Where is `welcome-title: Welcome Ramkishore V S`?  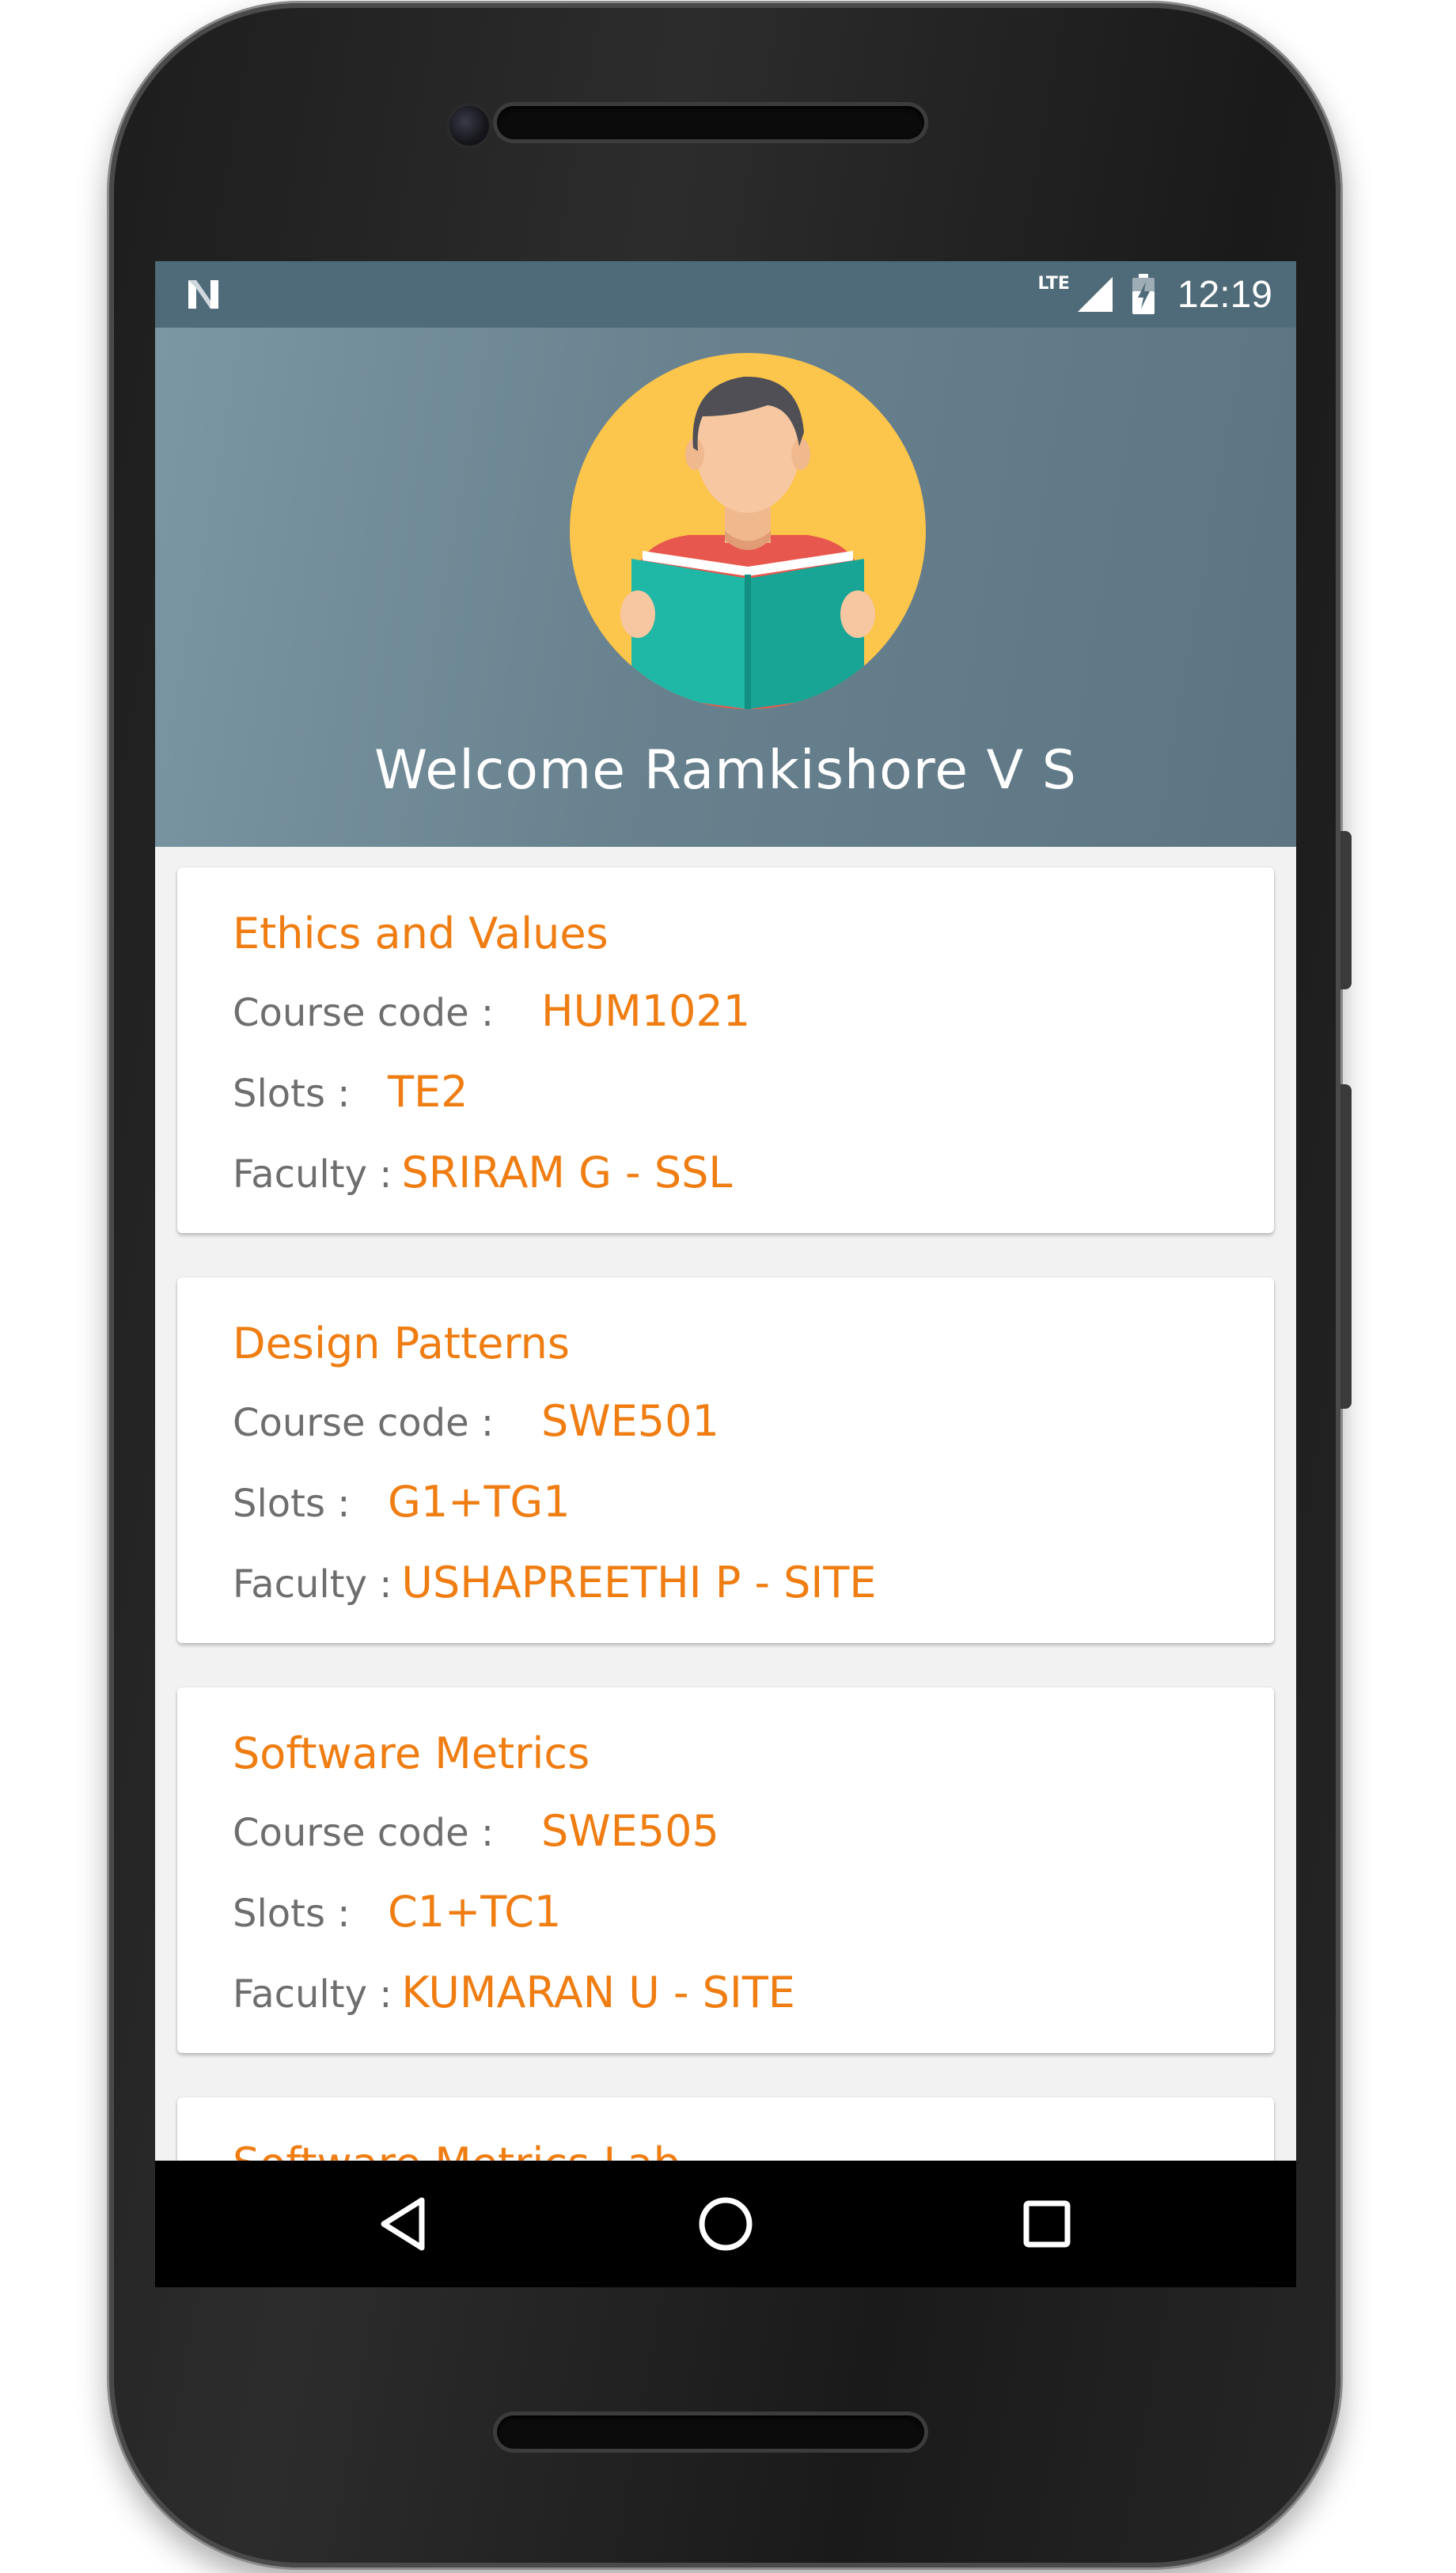 welcome-title: Welcome Ramkishore V S is located at coordinates (725, 770).